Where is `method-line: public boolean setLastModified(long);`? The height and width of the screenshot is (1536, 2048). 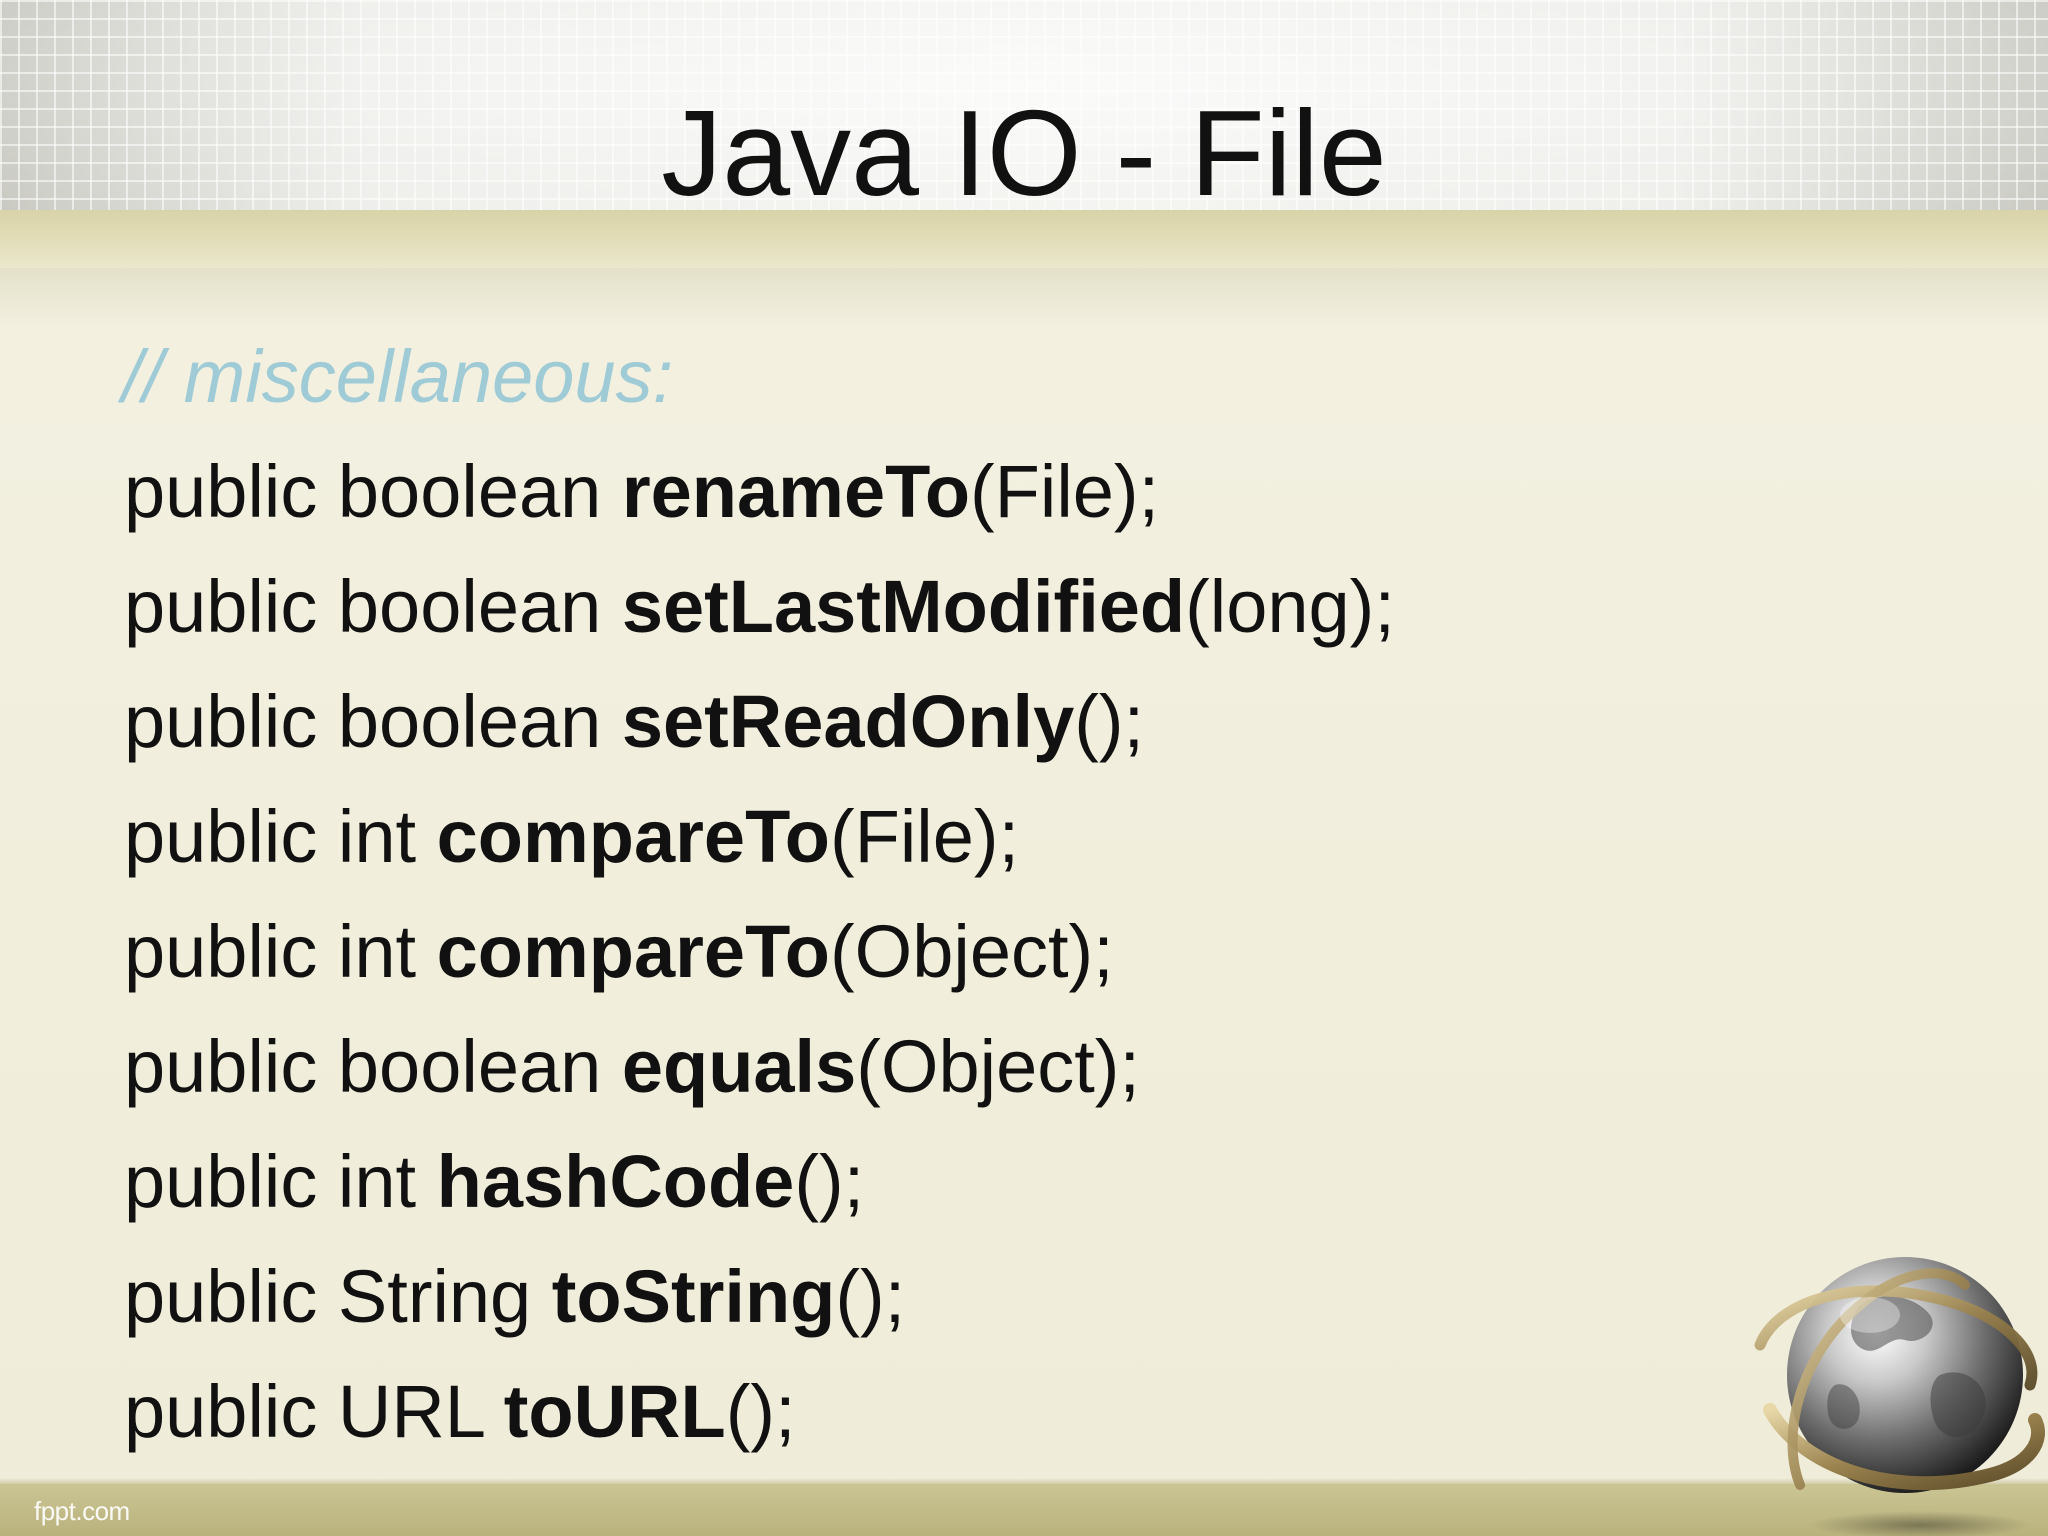 method-line: public boolean setLastModified(long); is located at coordinates (759, 607).